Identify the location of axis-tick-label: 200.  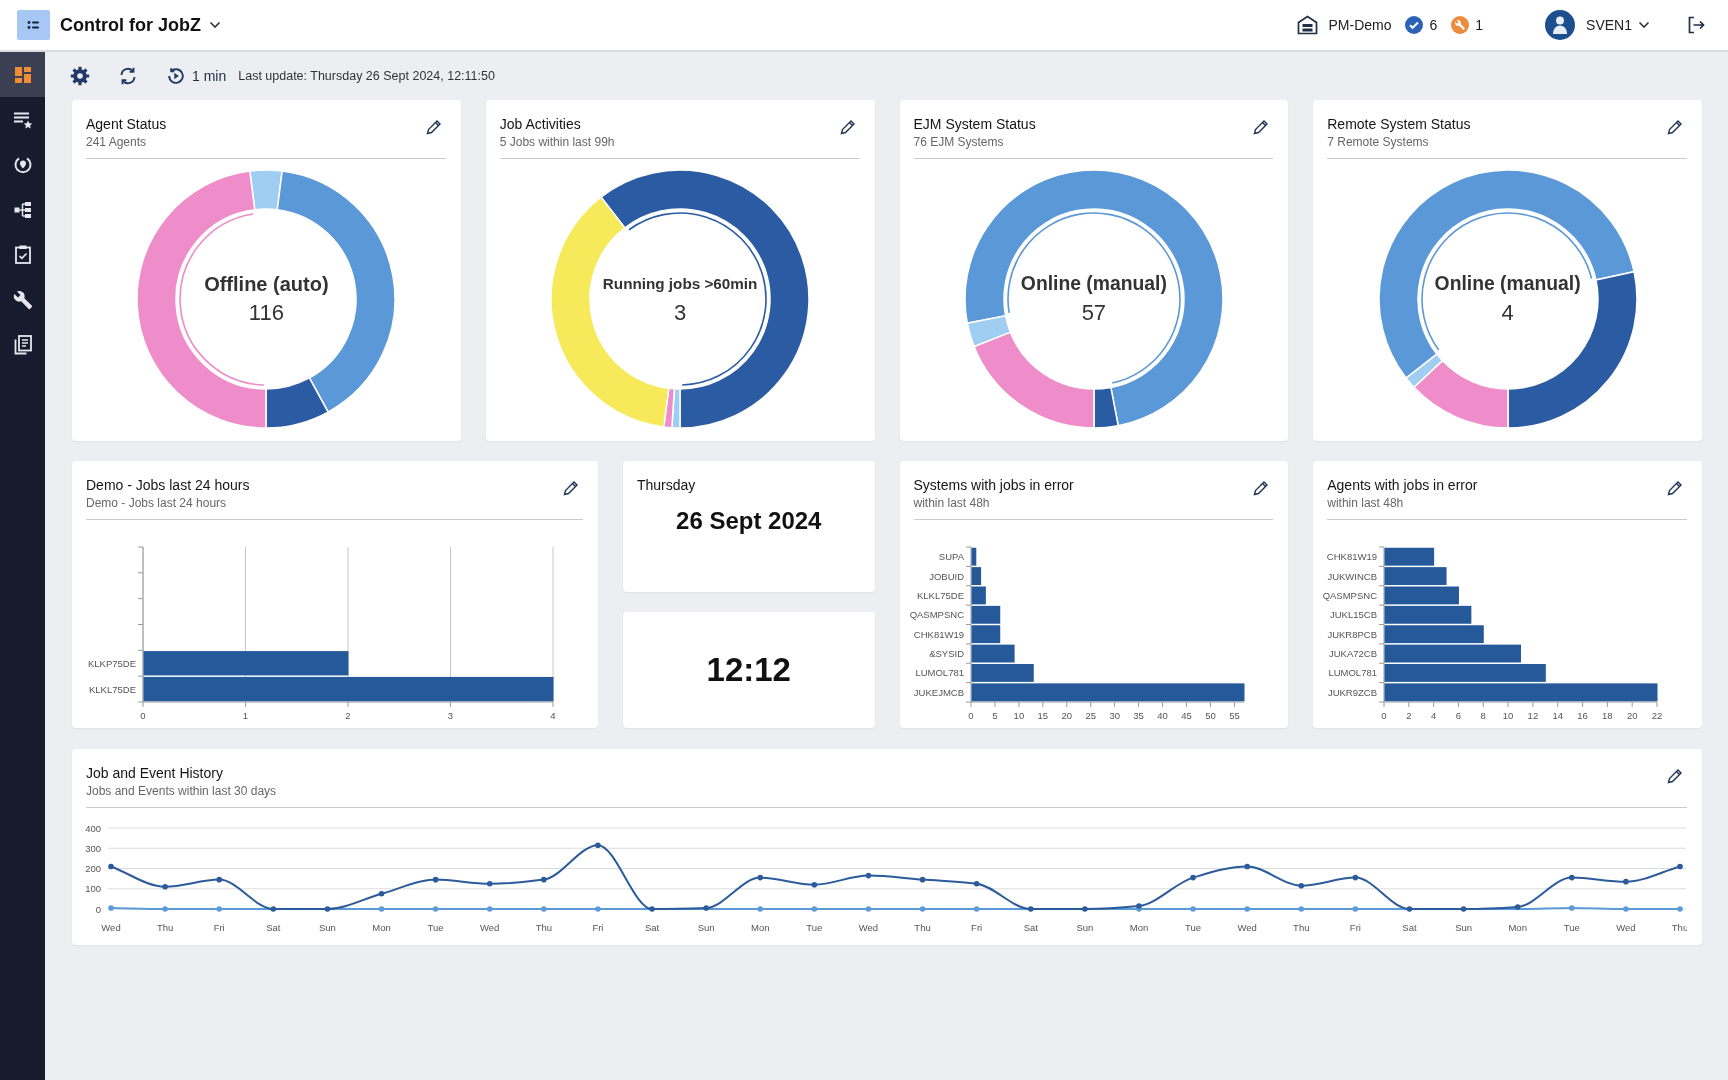
(93, 868).